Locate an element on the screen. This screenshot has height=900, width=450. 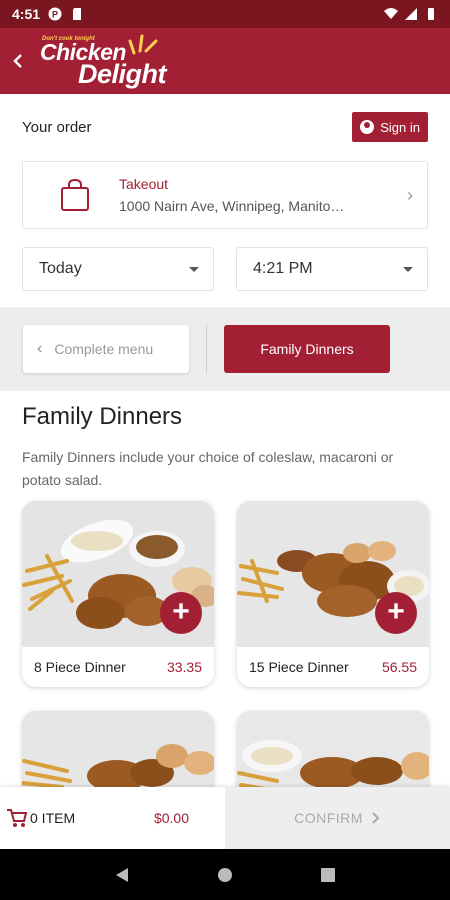
nav-home-icon is located at coordinates (225, 875).